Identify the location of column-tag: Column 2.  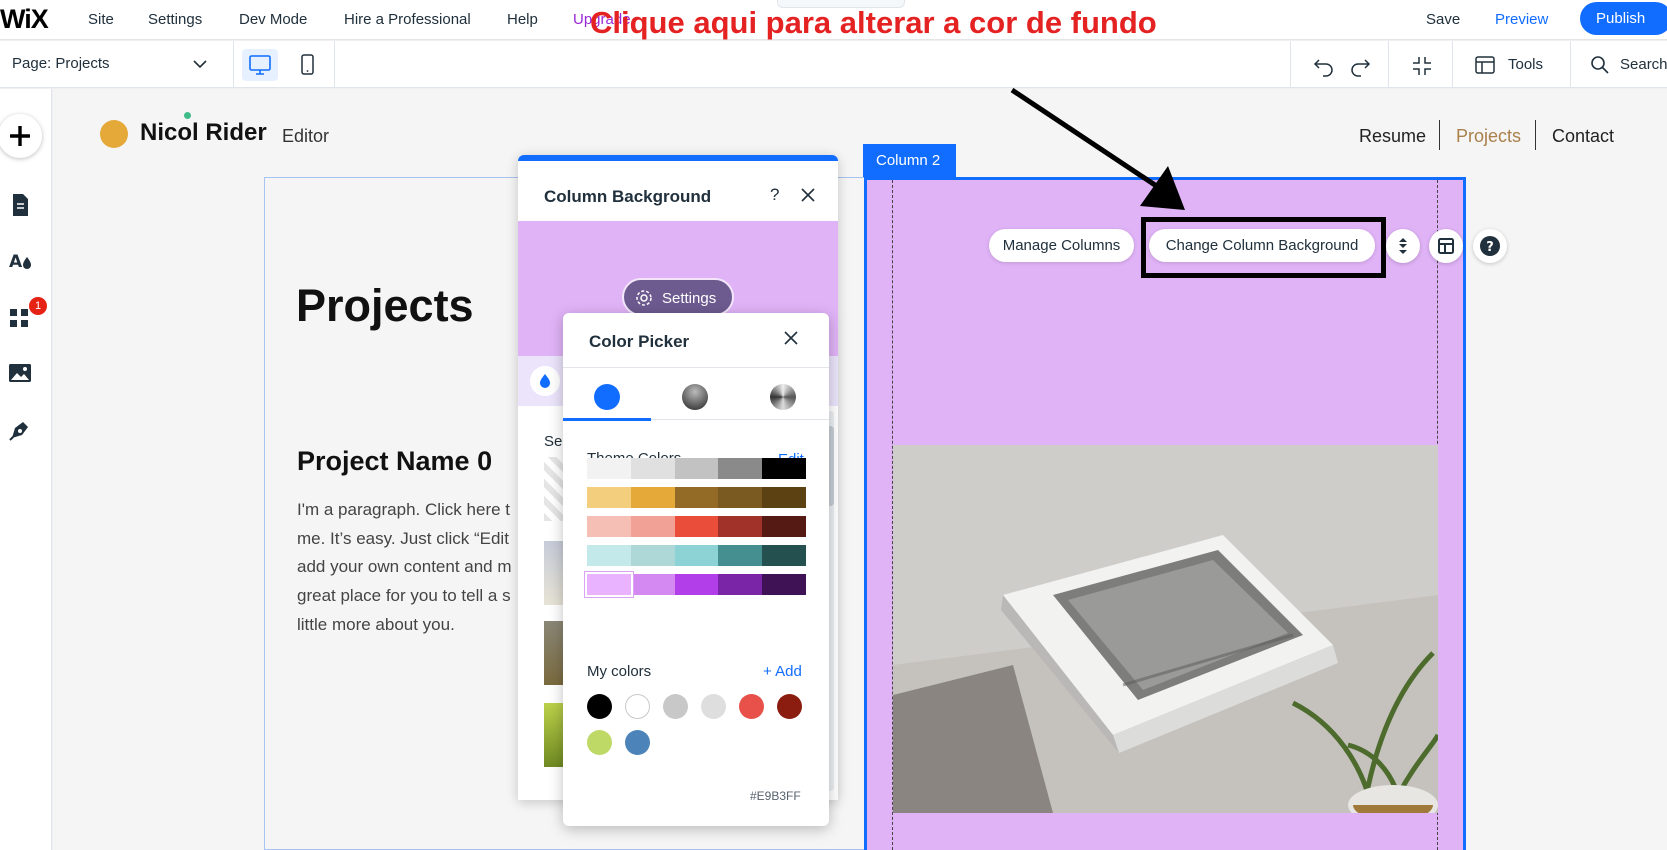
(909, 160).